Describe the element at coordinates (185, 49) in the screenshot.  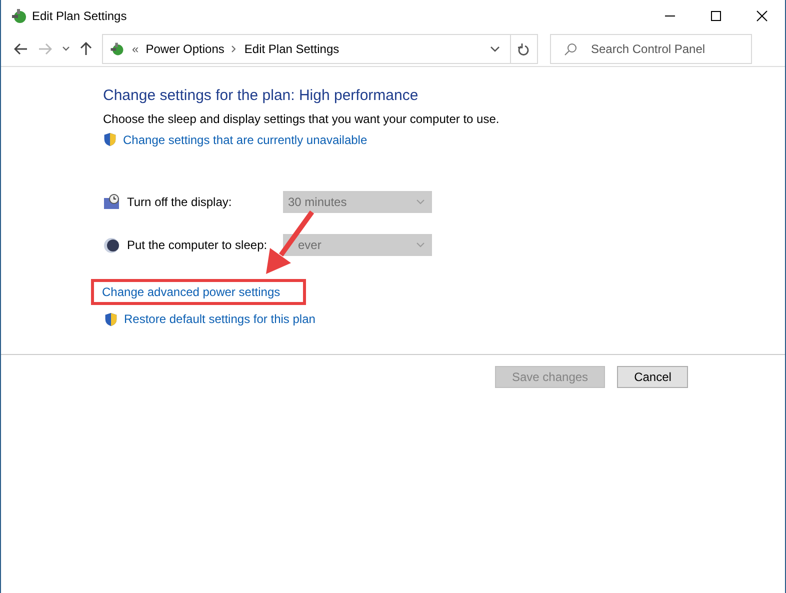
I see `breadcrumb: Power Options` at that location.